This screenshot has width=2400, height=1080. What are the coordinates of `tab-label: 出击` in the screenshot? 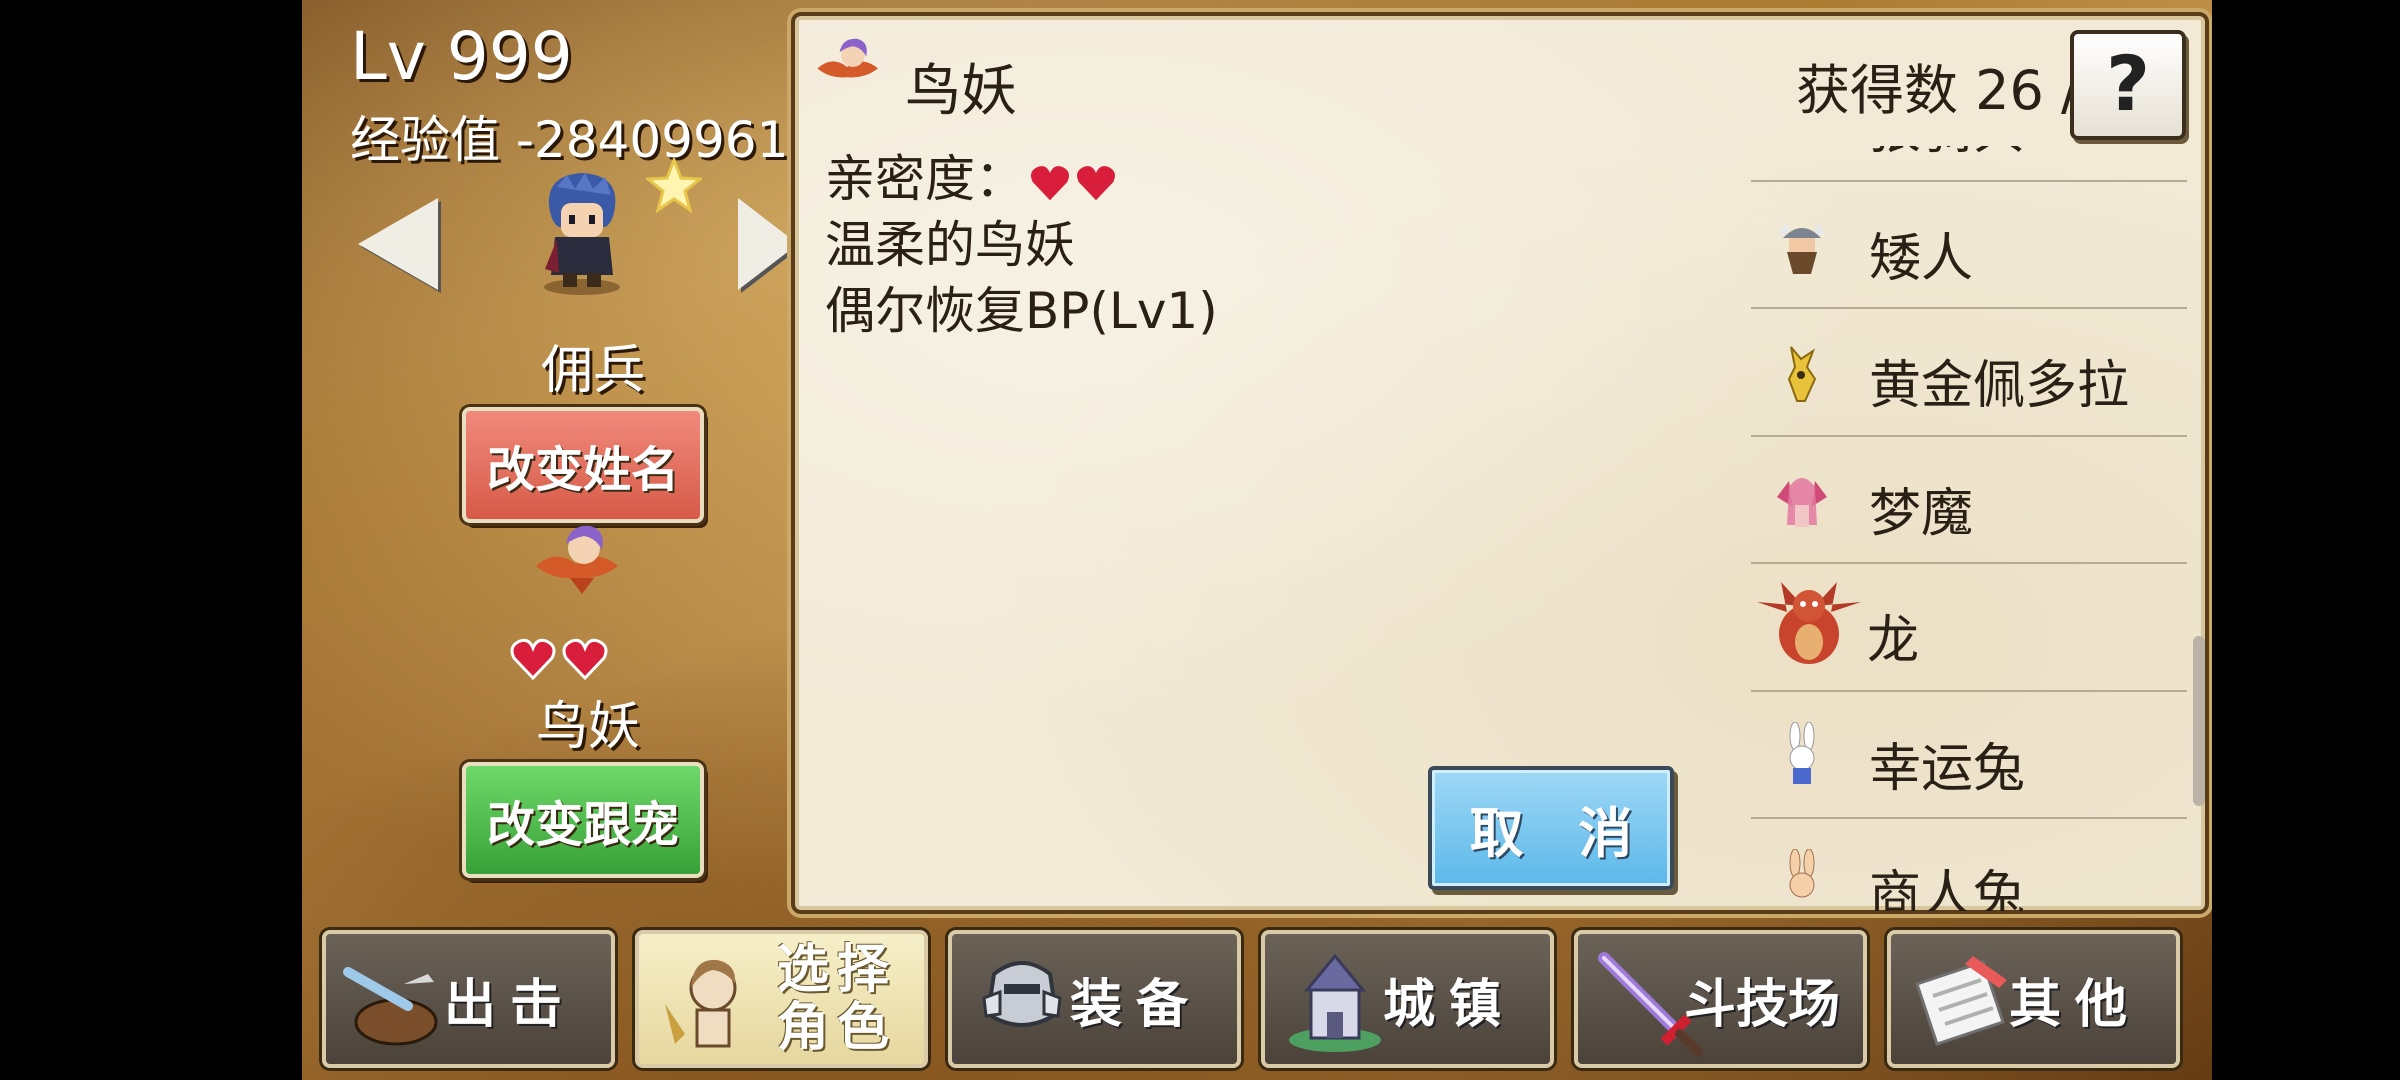 It's located at (510, 1004).